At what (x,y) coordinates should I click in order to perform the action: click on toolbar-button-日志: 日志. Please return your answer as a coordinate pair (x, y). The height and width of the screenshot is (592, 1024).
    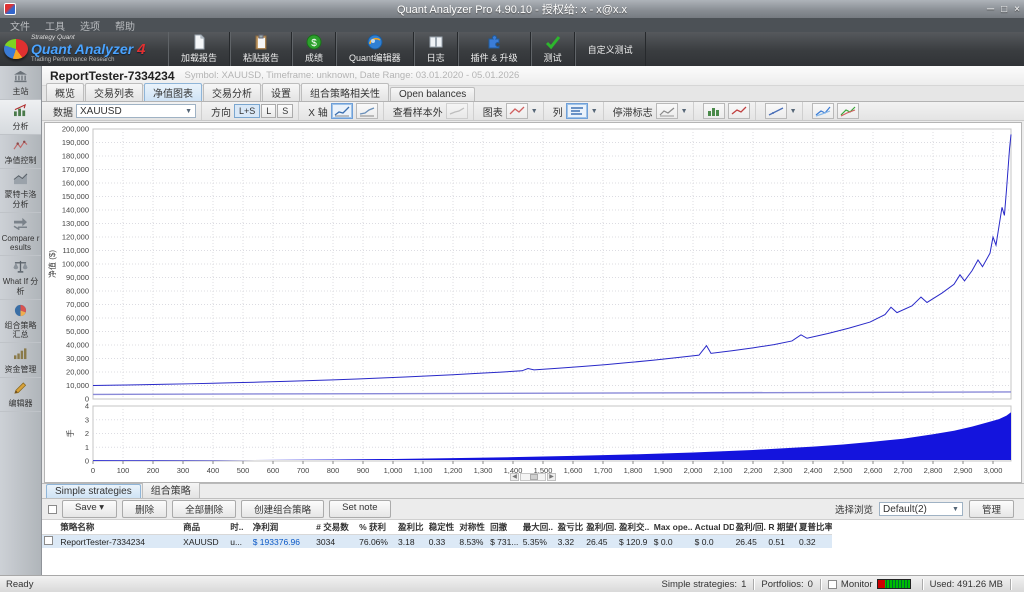
    Looking at the image, I should click on (435, 49).